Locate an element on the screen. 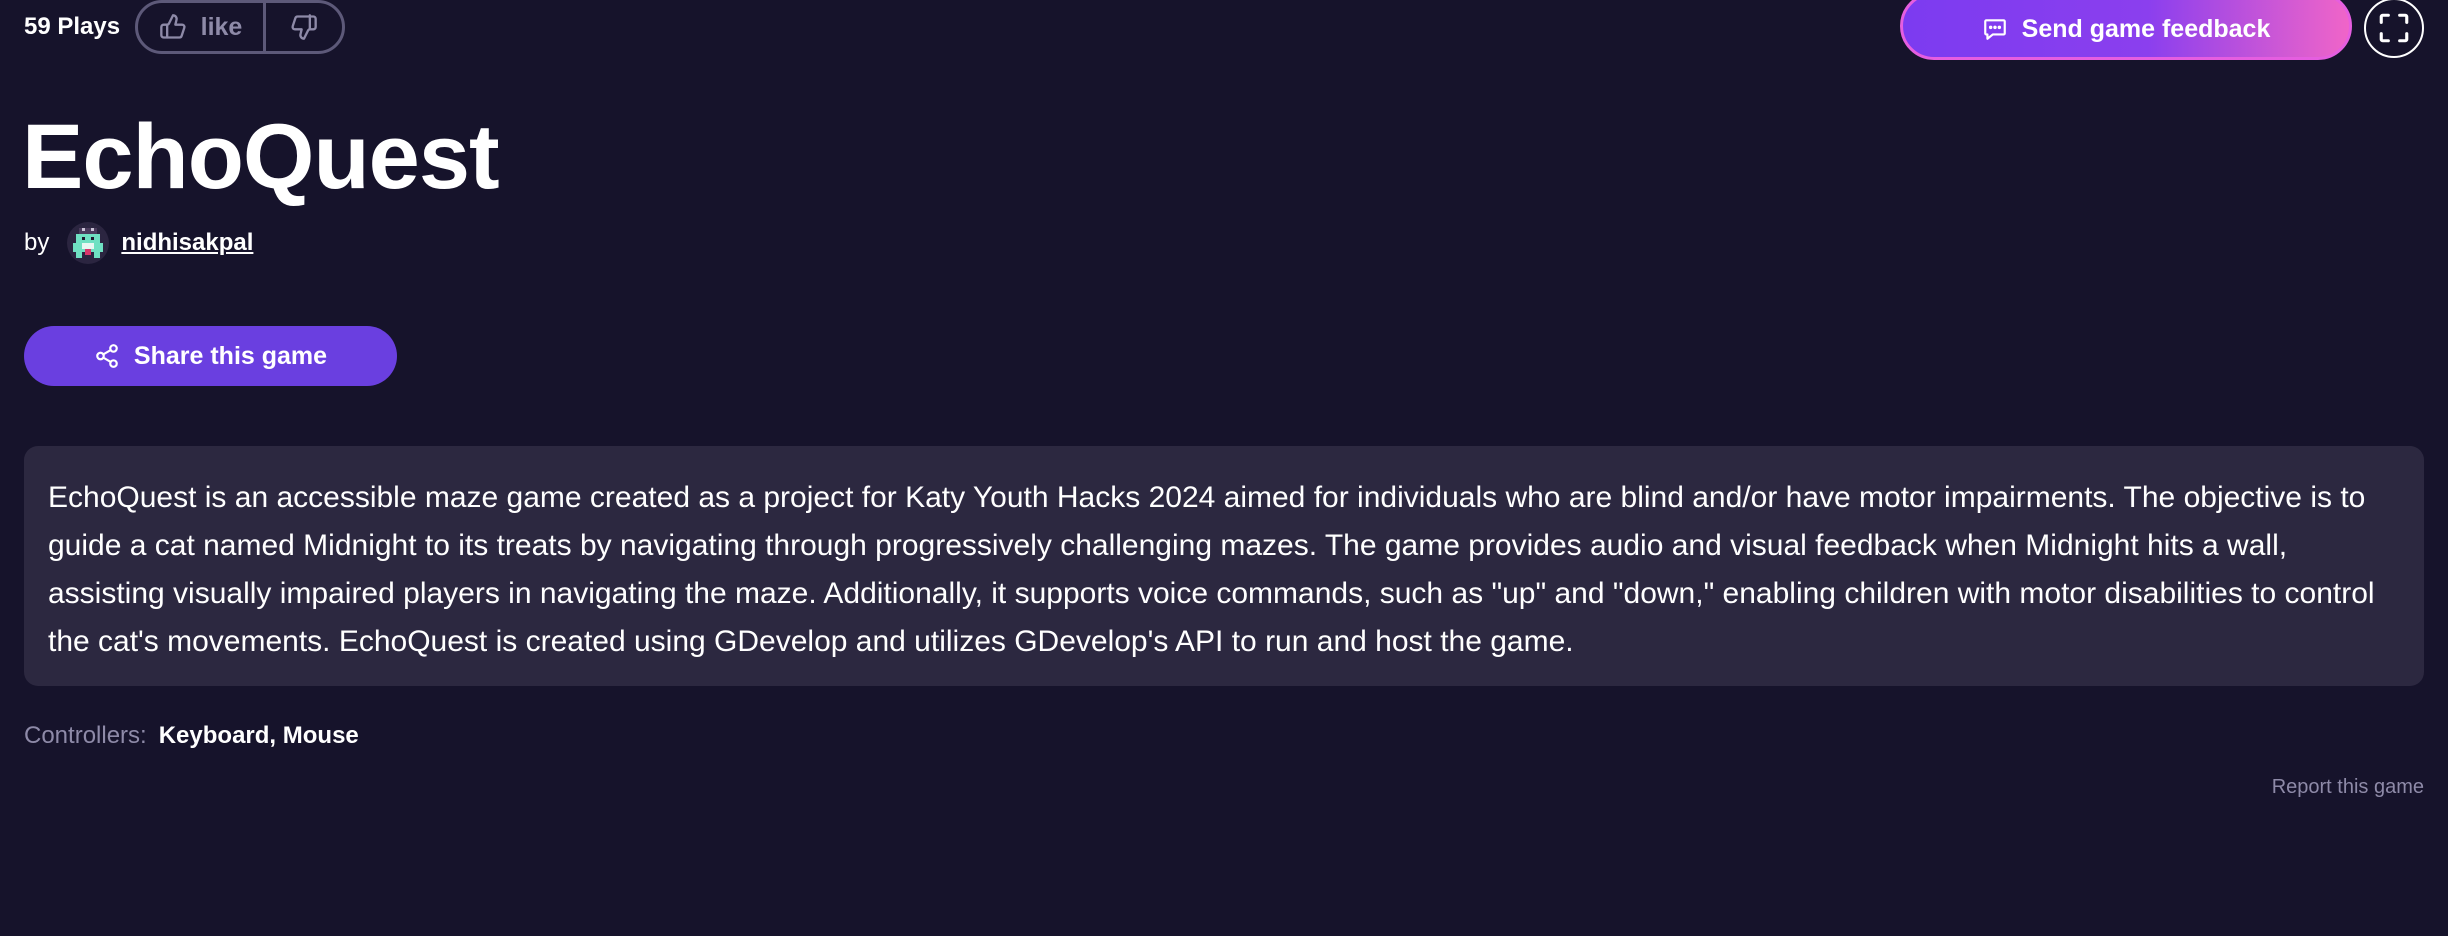 This screenshot has height=936, width=2448. author-avatar is located at coordinates (88, 243).